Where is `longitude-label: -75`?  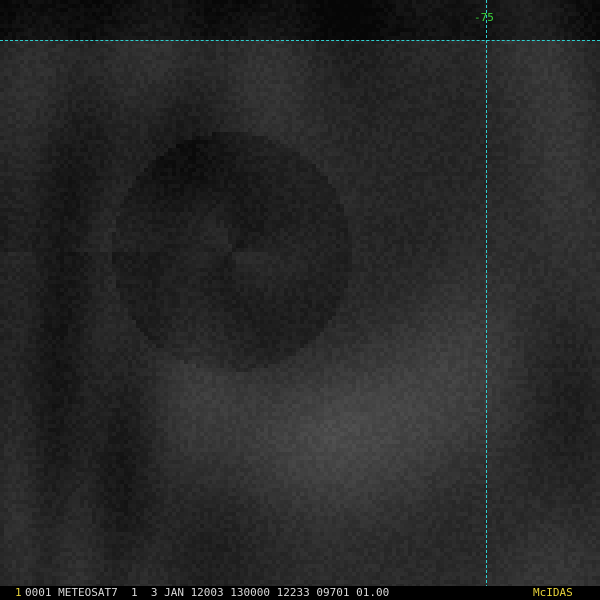
longitude-label: -75 is located at coordinates (484, 17).